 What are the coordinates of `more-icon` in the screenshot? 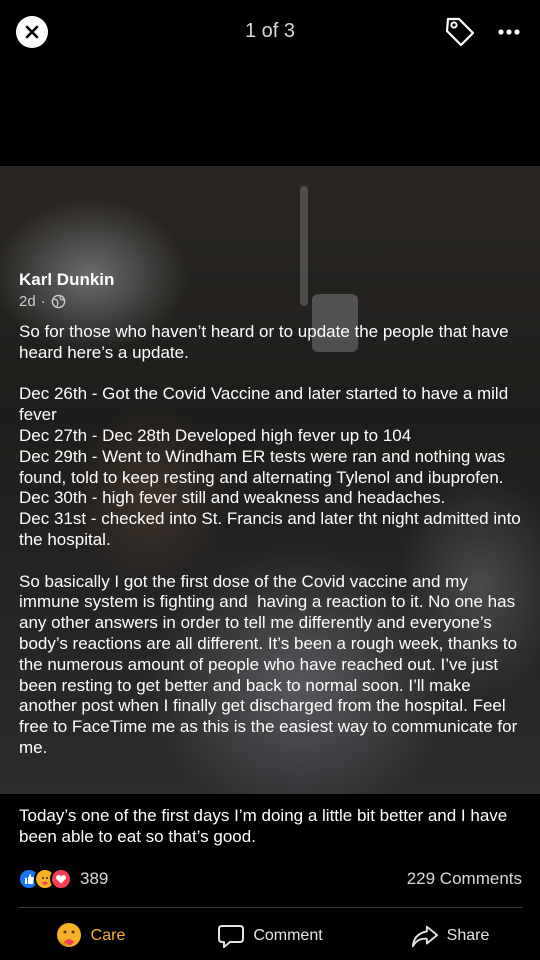 It's located at (509, 32).